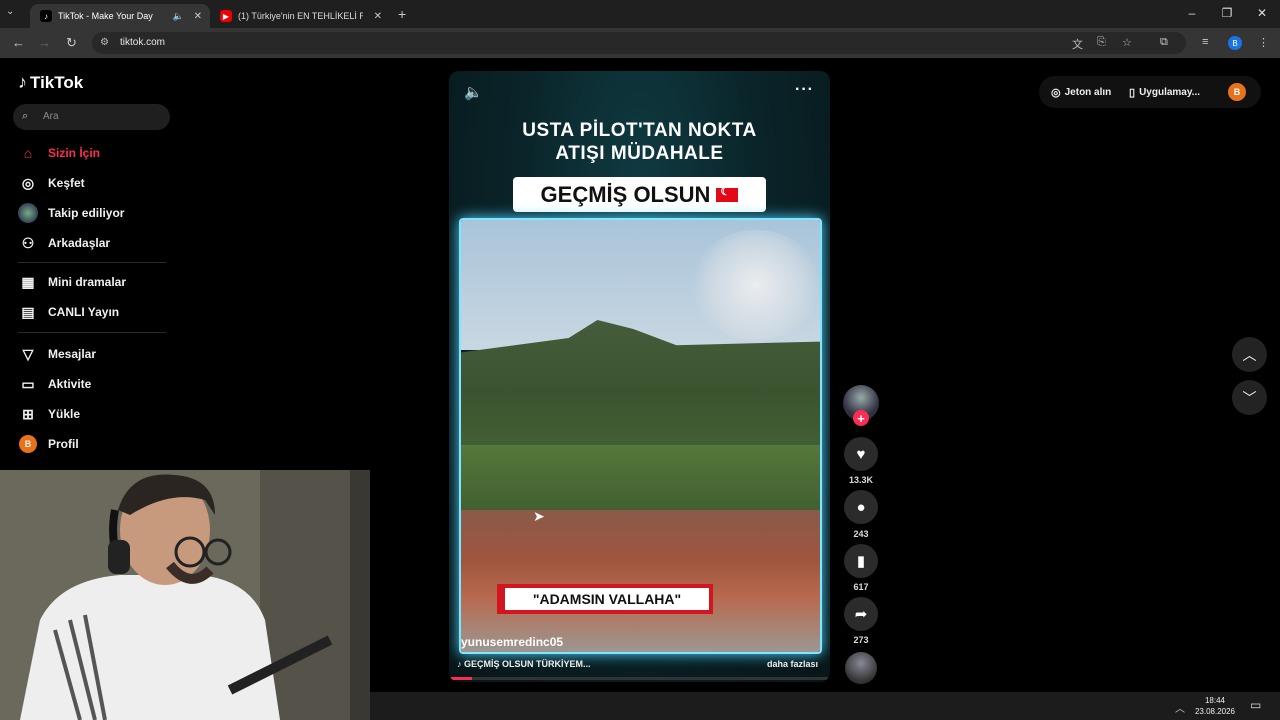 This screenshot has width=1280, height=720. I want to click on turkey-flag-icon, so click(727, 193).